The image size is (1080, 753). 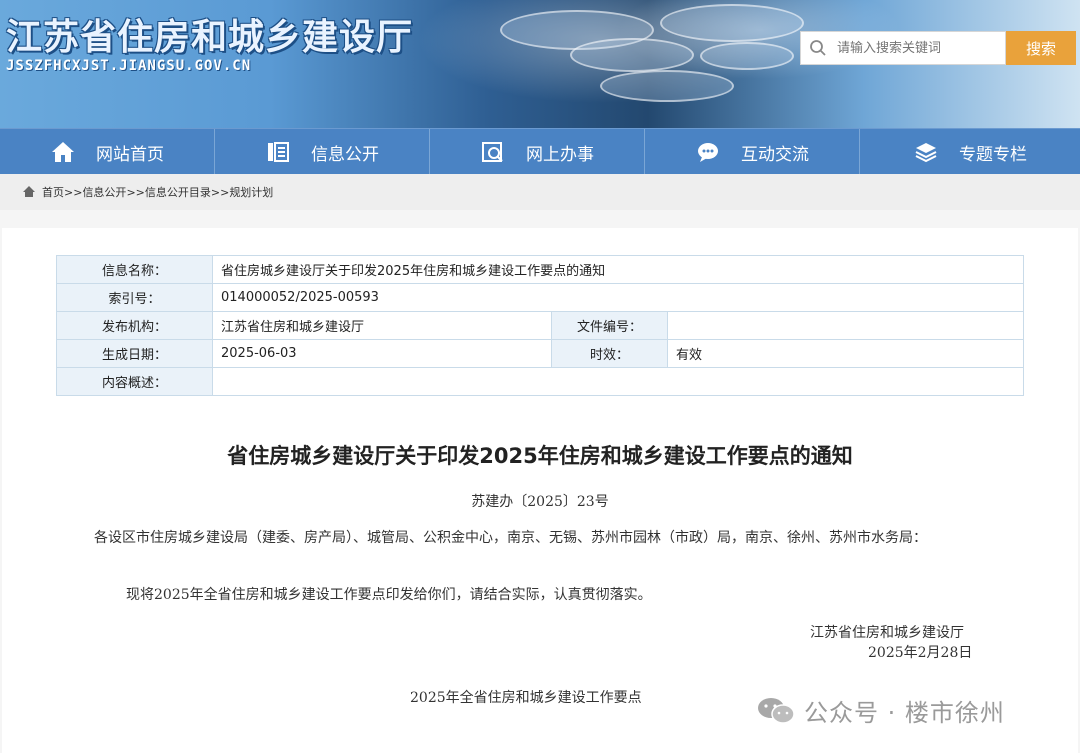 What do you see at coordinates (493, 152) in the screenshot?
I see `service-icon` at bounding box center [493, 152].